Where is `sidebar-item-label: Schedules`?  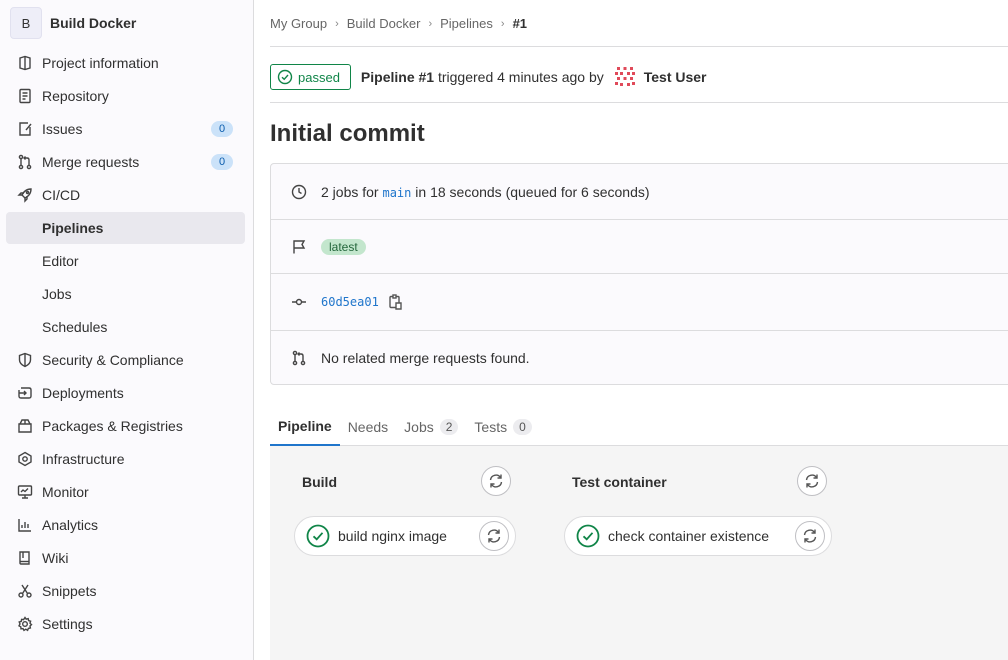
sidebar-item-label: Schedules is located at coordinates (75, 327).